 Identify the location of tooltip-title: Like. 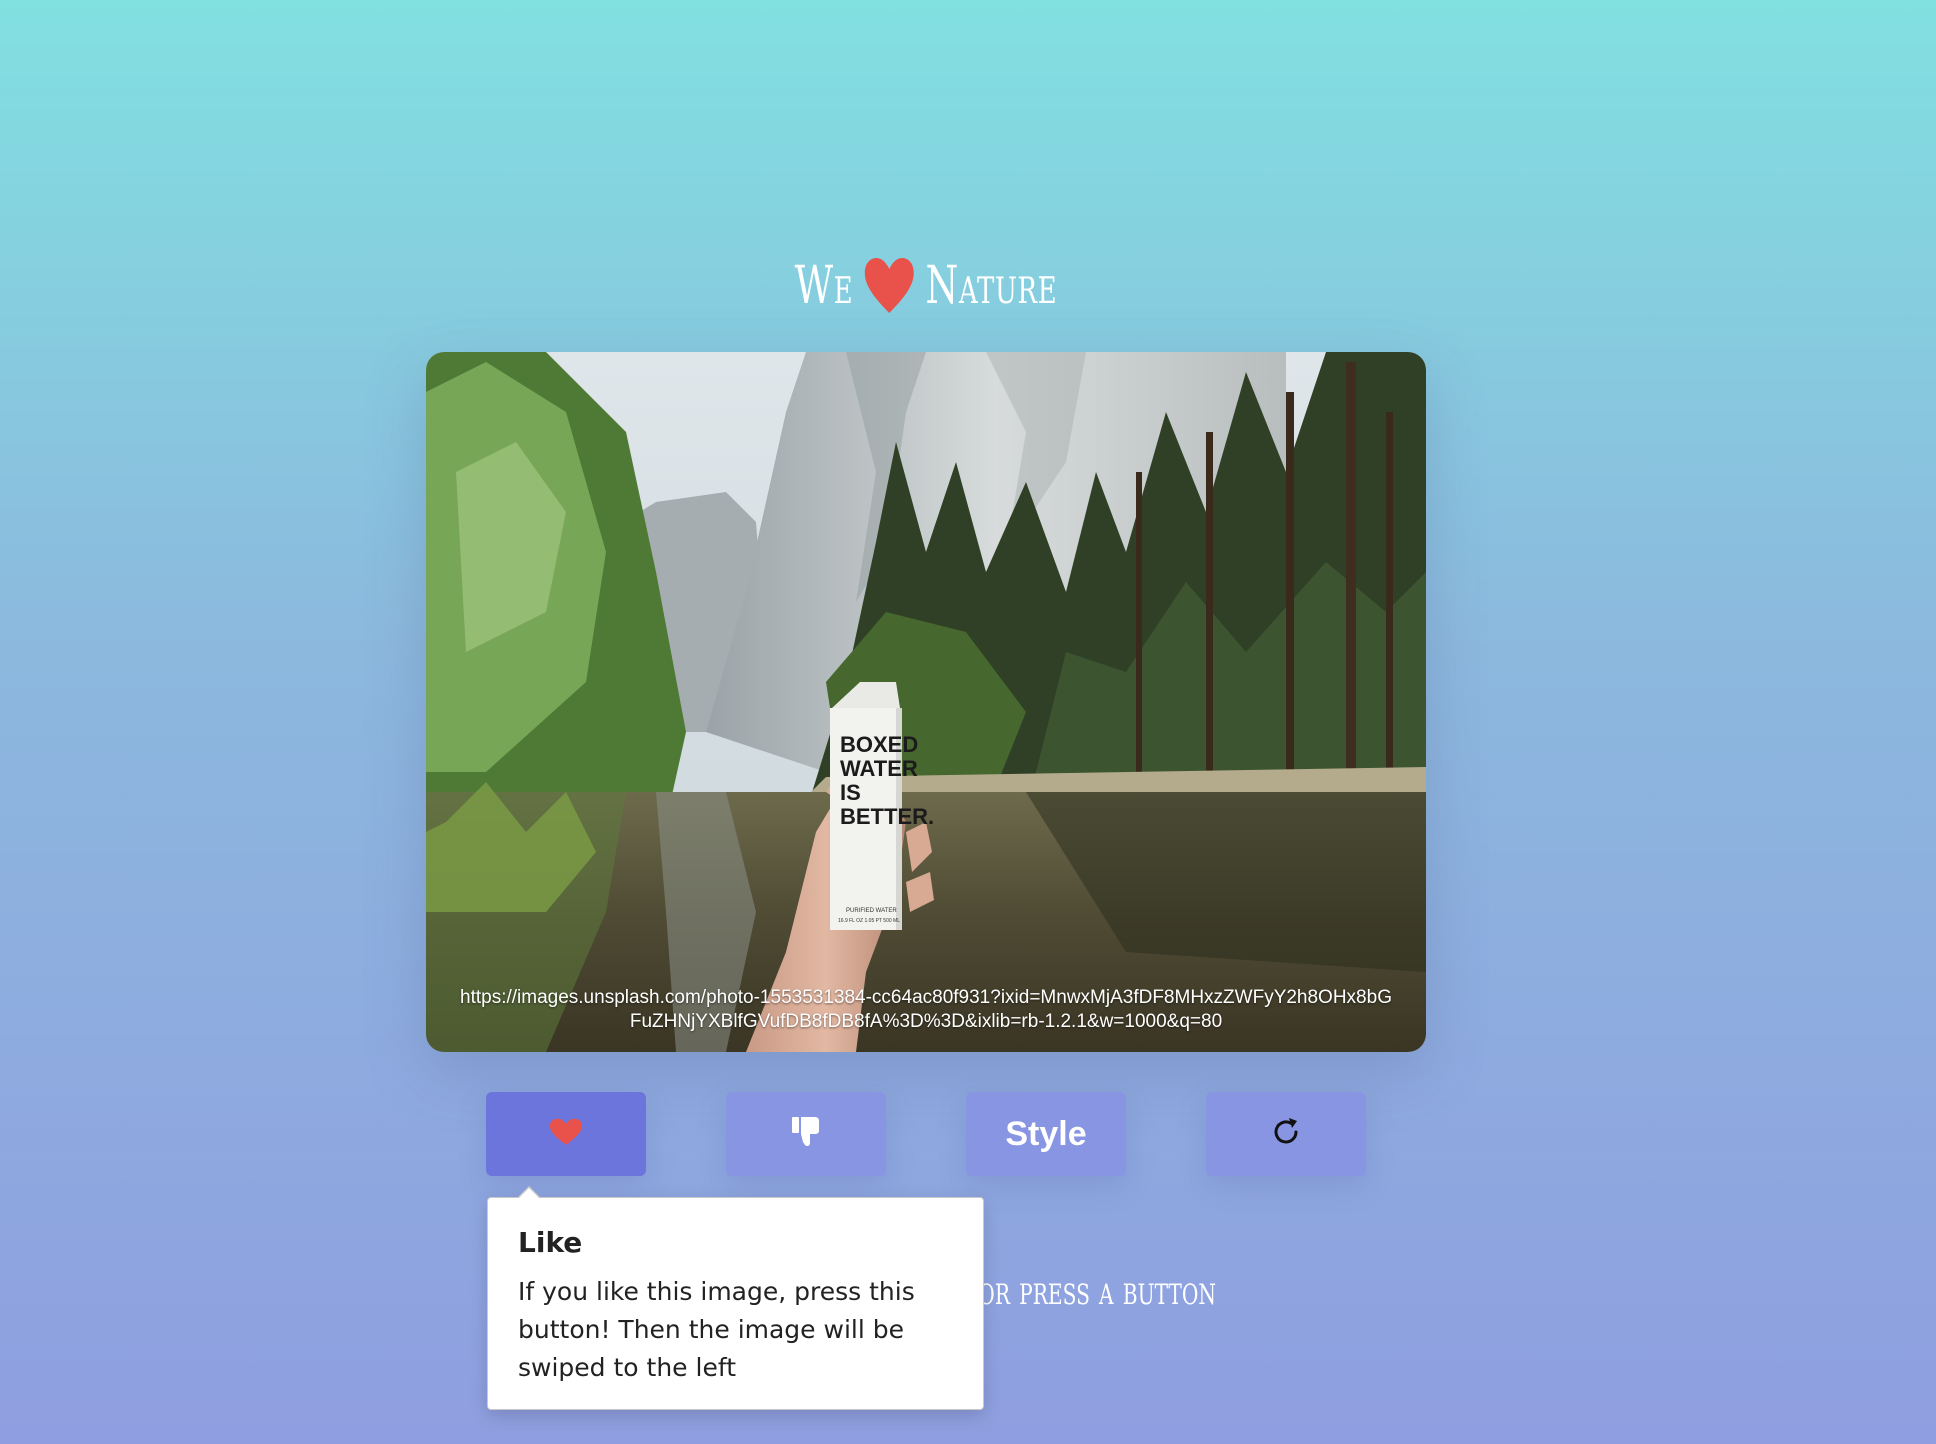
(550, 1242).